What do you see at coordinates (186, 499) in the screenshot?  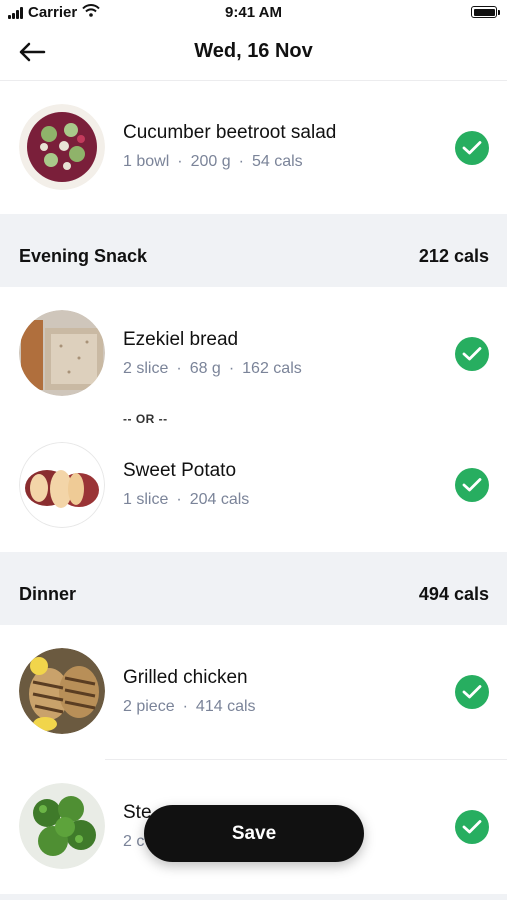 I see `food-meta: 1 slice · 204 cals` at bounding box center [186, 499].